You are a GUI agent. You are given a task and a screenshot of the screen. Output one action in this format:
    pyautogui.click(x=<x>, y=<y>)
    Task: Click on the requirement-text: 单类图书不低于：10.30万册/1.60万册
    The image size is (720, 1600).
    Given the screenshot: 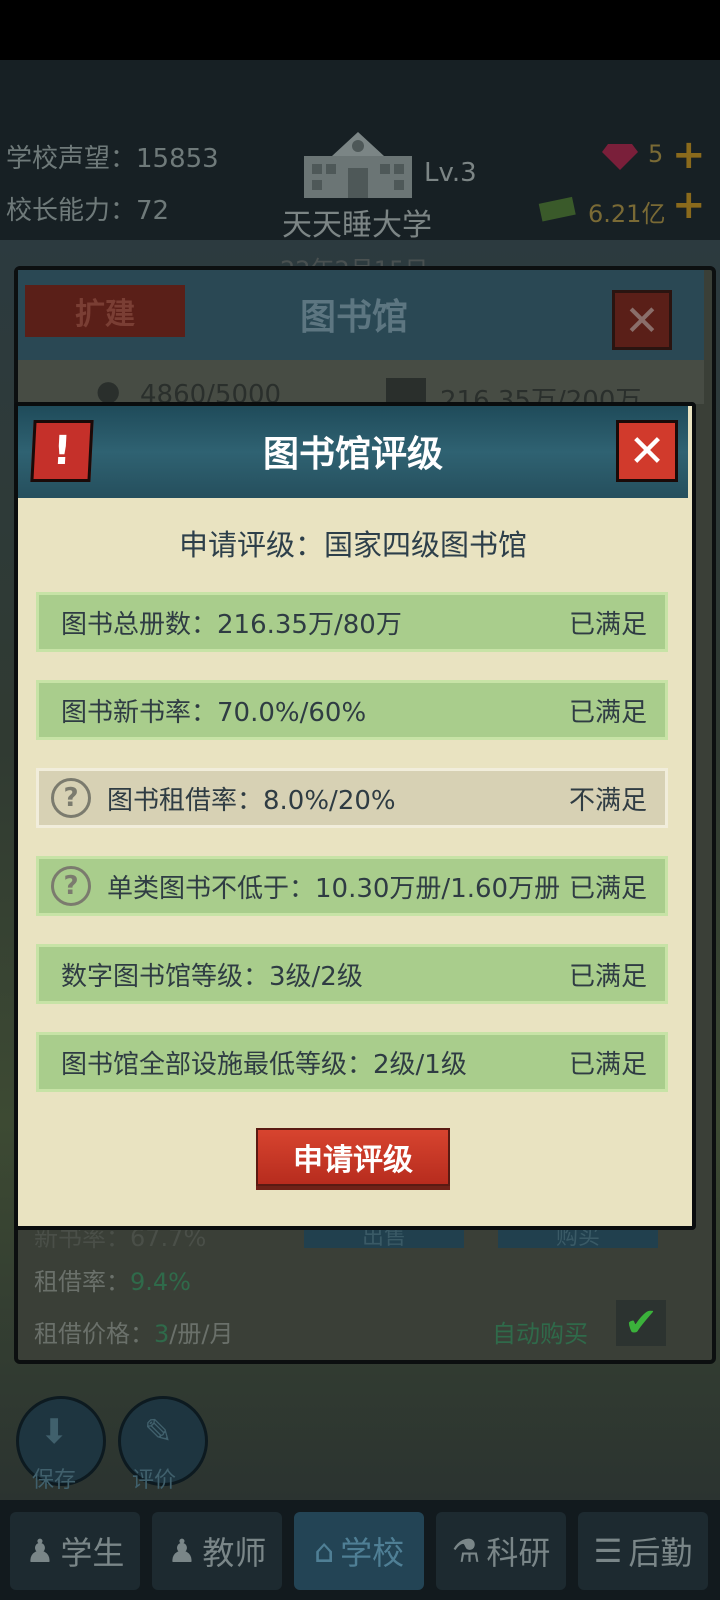 What is the action you would take?
    pyautogui.click(x=334, y=888)
    